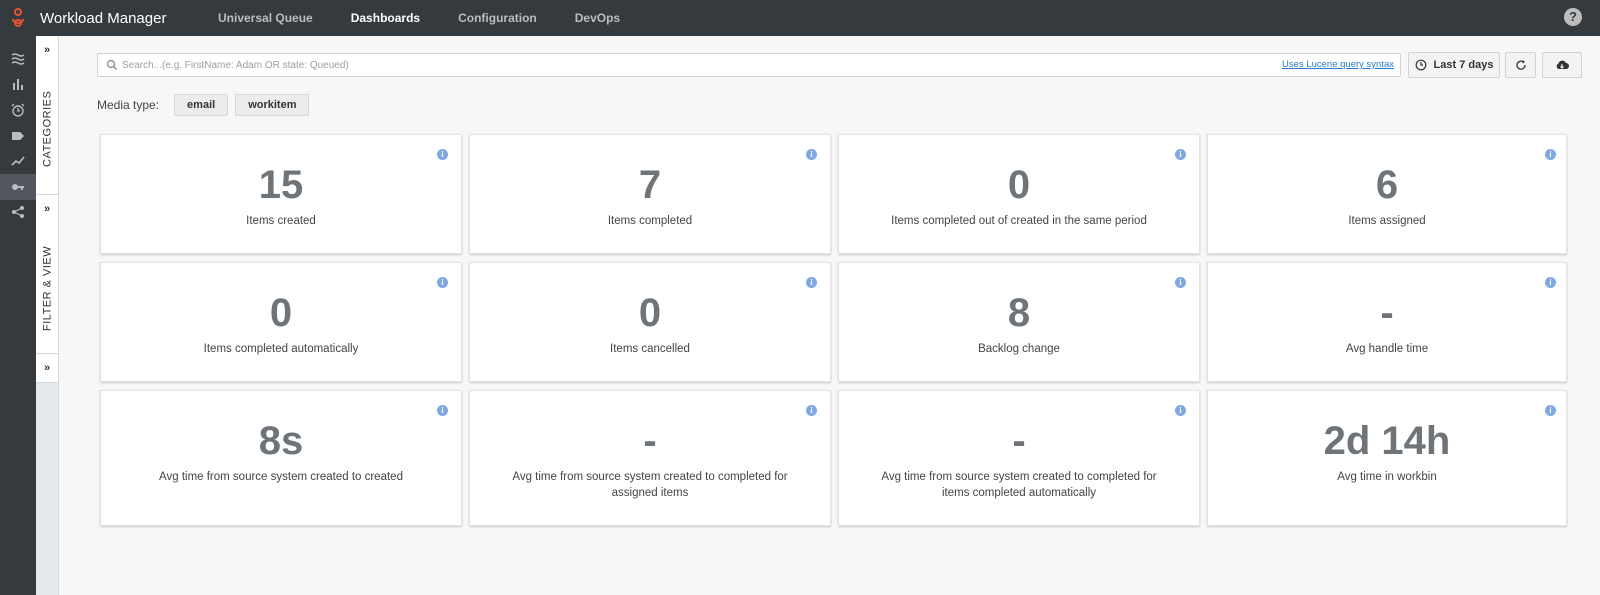 The height and width of the screenshot is (595, 1600). Describe the element at coordinates (18, 315) in the screenshot. I see `left-rail` at that location.